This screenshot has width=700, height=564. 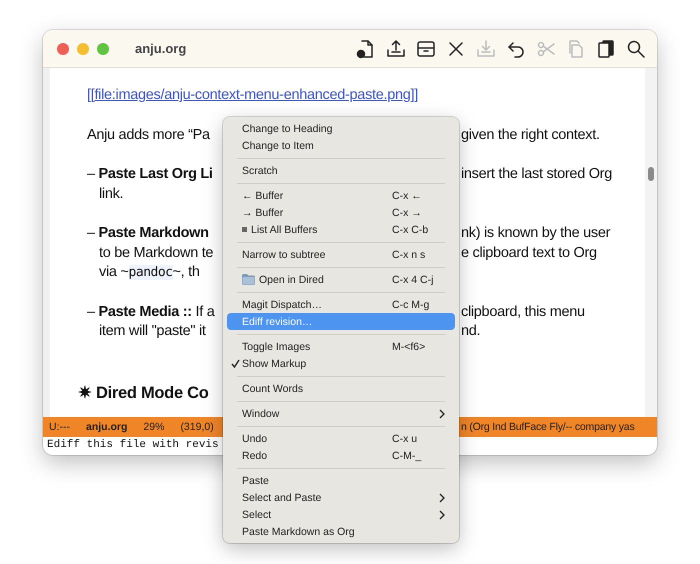 I want to click on text-fragment: Paste Media ::, so click(x=145, y=312).